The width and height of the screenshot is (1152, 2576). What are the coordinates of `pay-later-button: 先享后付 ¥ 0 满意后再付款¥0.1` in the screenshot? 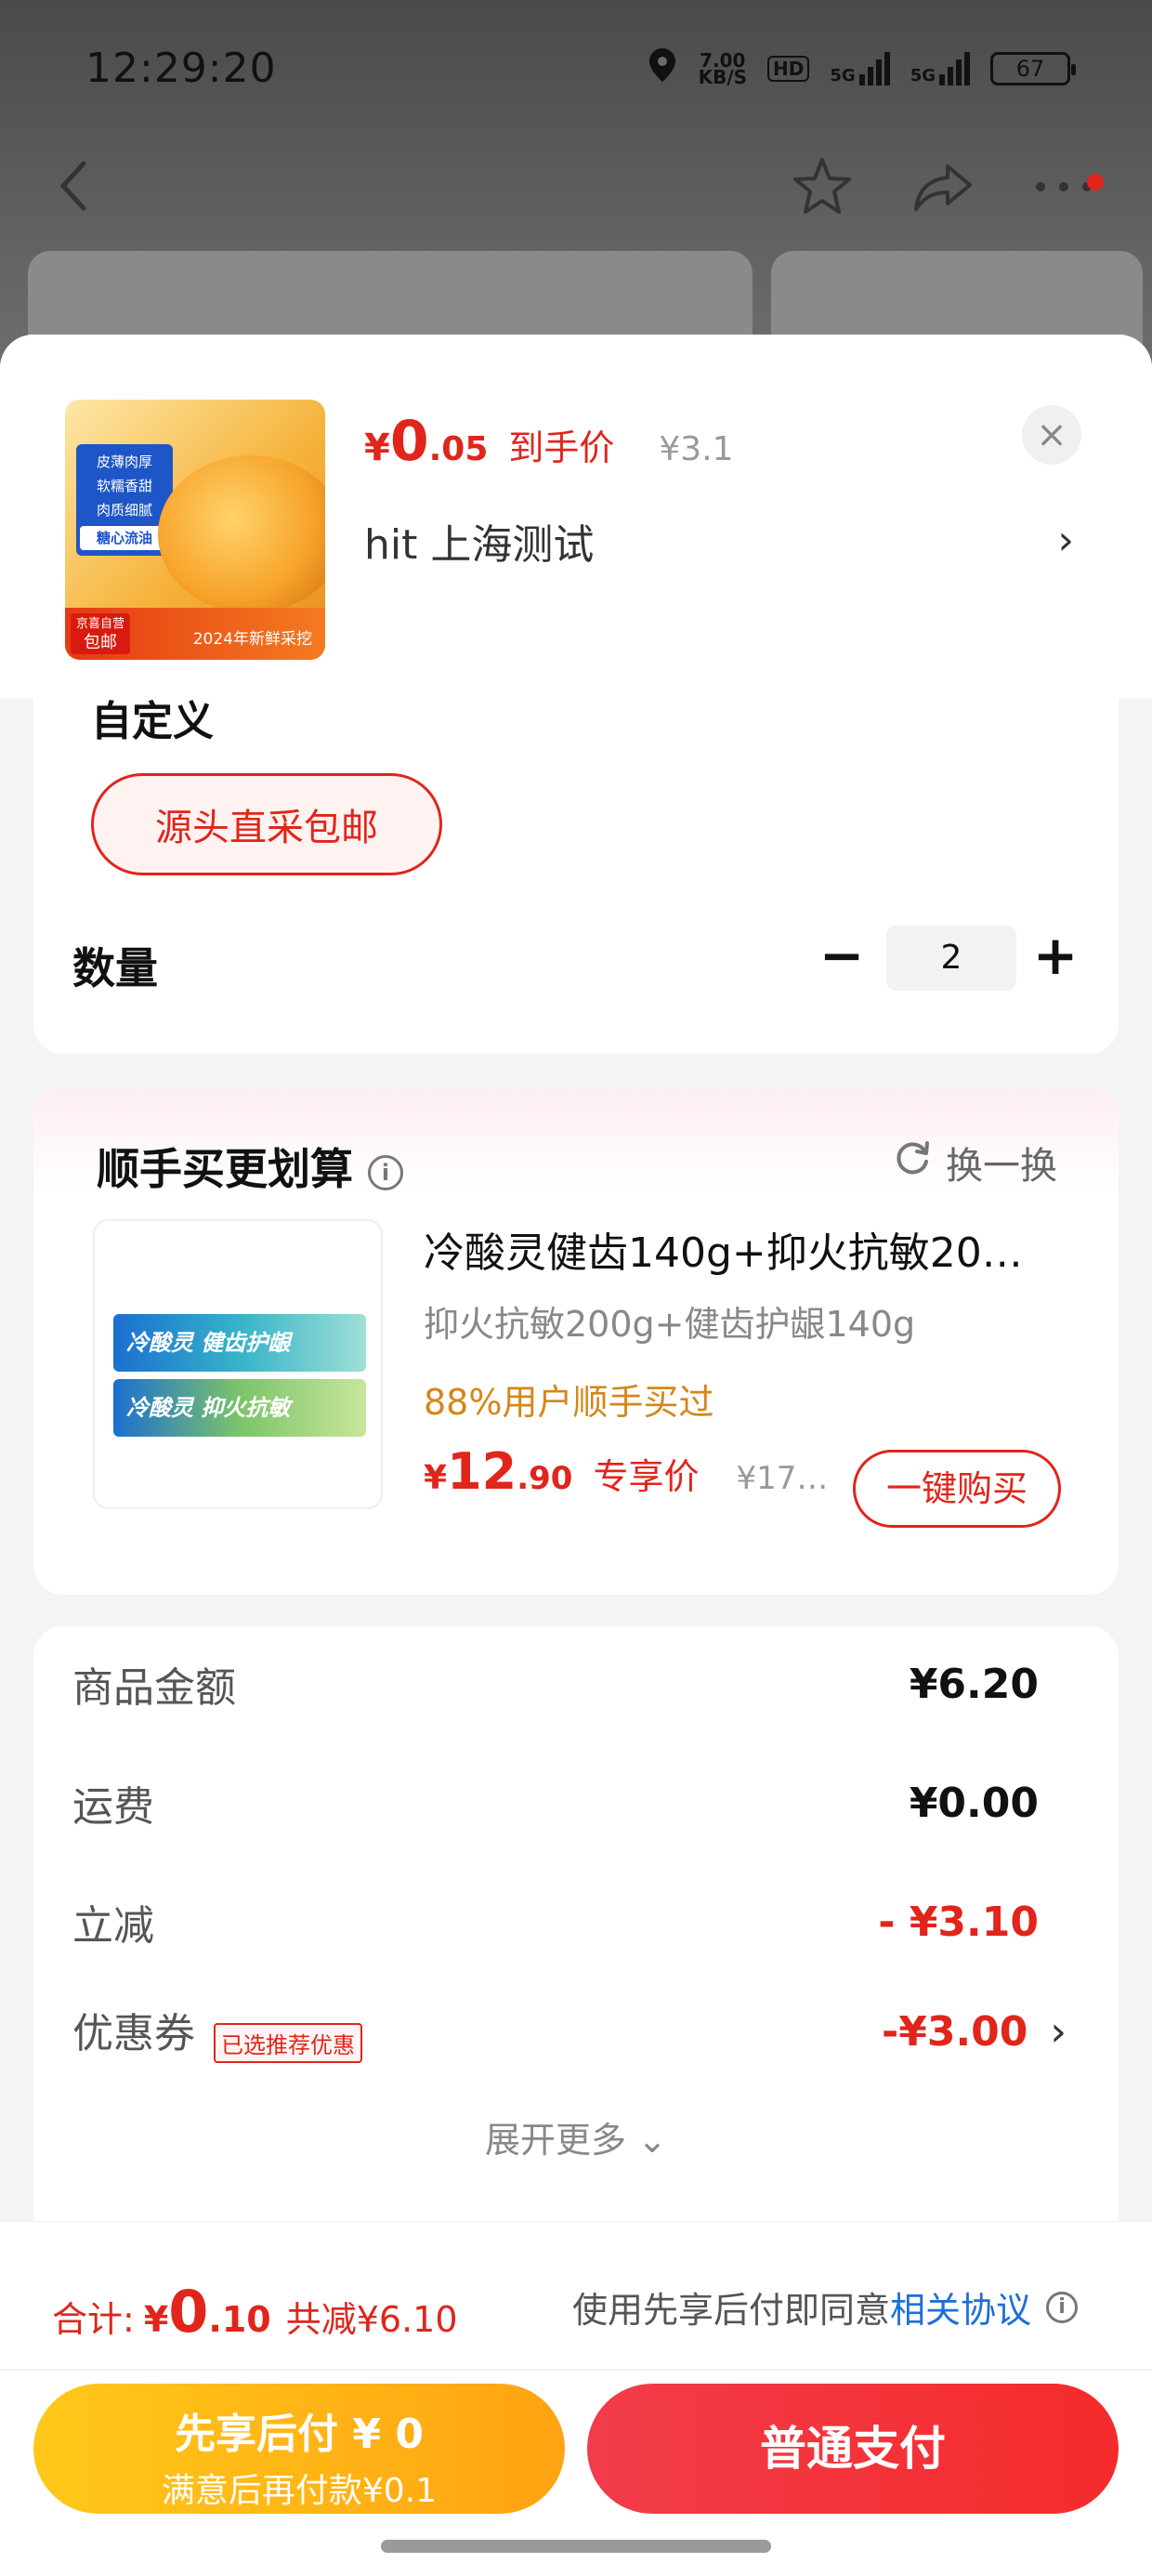 It's located at (299, 2449).